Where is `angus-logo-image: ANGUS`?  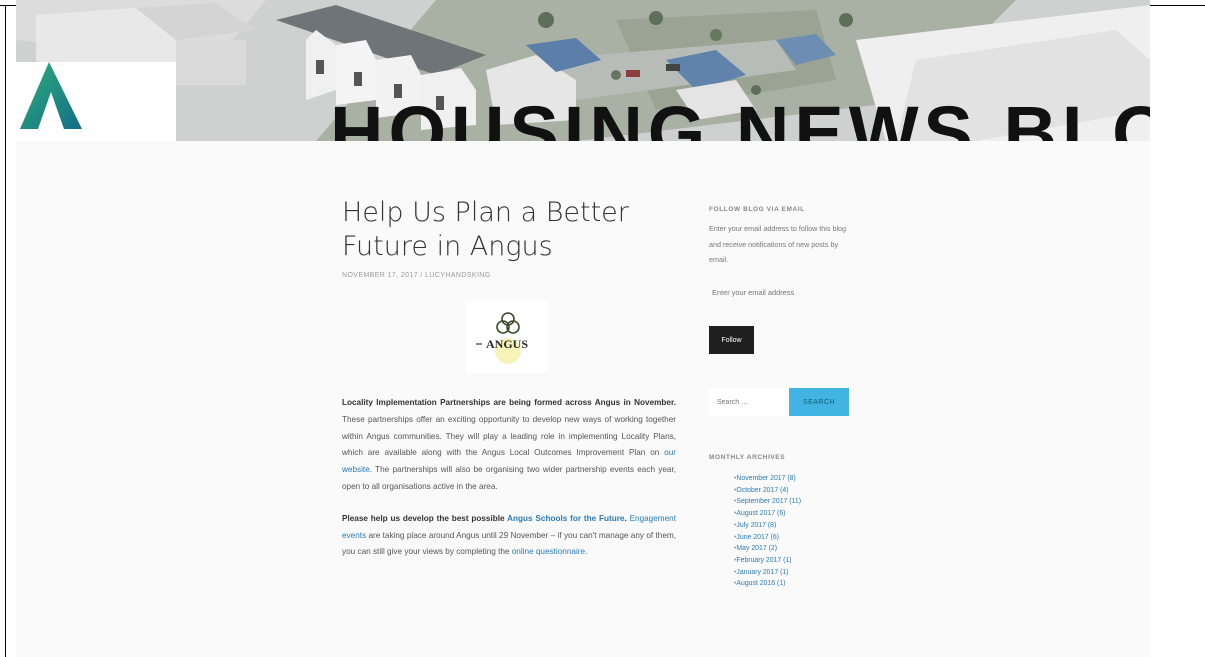 angus-logo-image: ANGUS is located at coordinates (507, 337).